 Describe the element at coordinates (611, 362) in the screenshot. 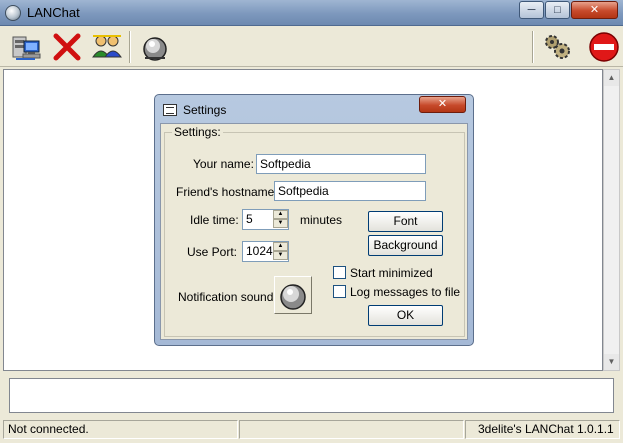

I see `scroll-down-arrow: ▼` at that location.